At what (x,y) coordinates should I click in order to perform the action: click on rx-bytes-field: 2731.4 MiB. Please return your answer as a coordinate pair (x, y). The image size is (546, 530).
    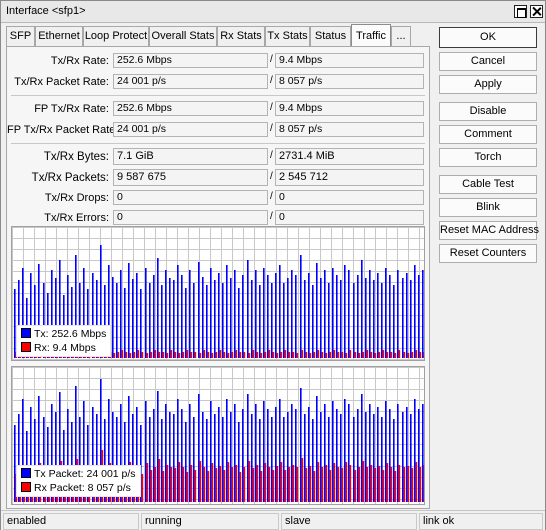
    Looking at the image, I should click on (349, 156).